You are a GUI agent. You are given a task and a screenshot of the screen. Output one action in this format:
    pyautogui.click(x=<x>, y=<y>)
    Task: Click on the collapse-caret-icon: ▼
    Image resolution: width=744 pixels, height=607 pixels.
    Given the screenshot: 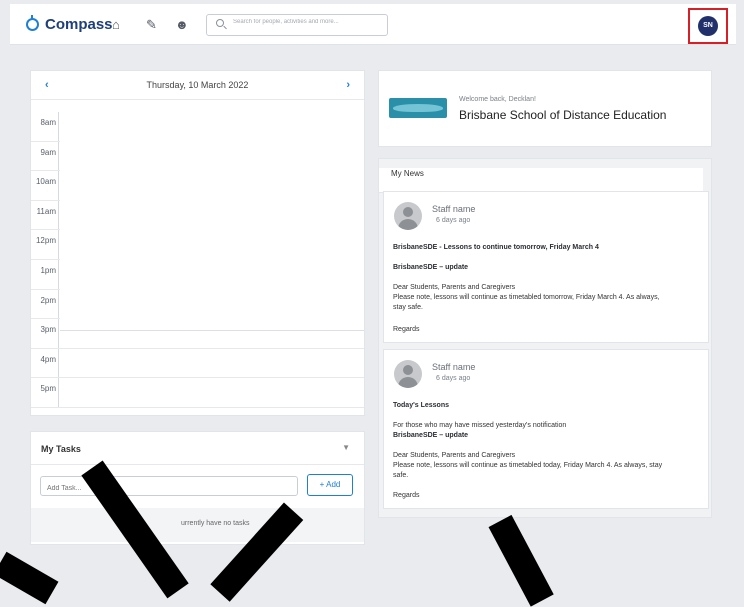 What is the action you would take?
    pyautogui.click(x=346, y=447)
    